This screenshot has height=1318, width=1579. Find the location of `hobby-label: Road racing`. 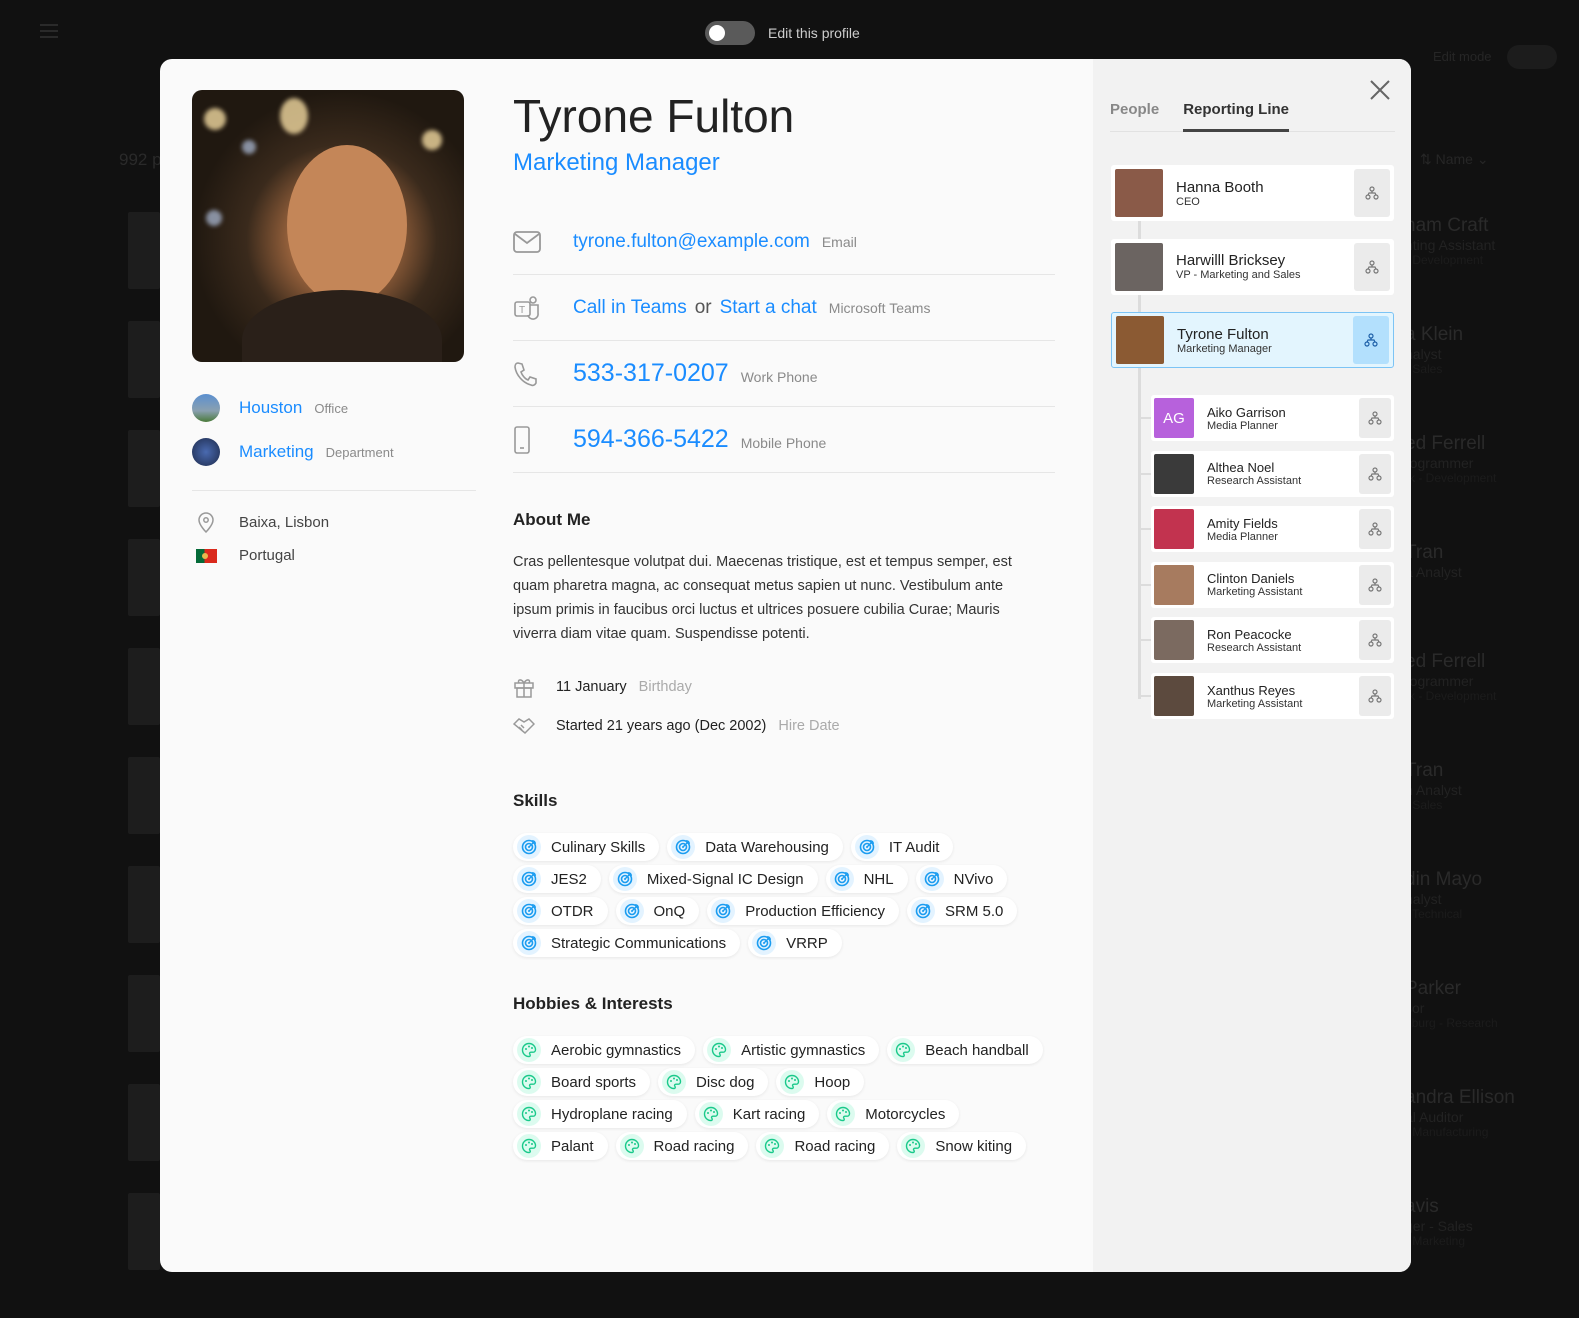

hobby-label: Road racing is located at coordinates (835, 1146).